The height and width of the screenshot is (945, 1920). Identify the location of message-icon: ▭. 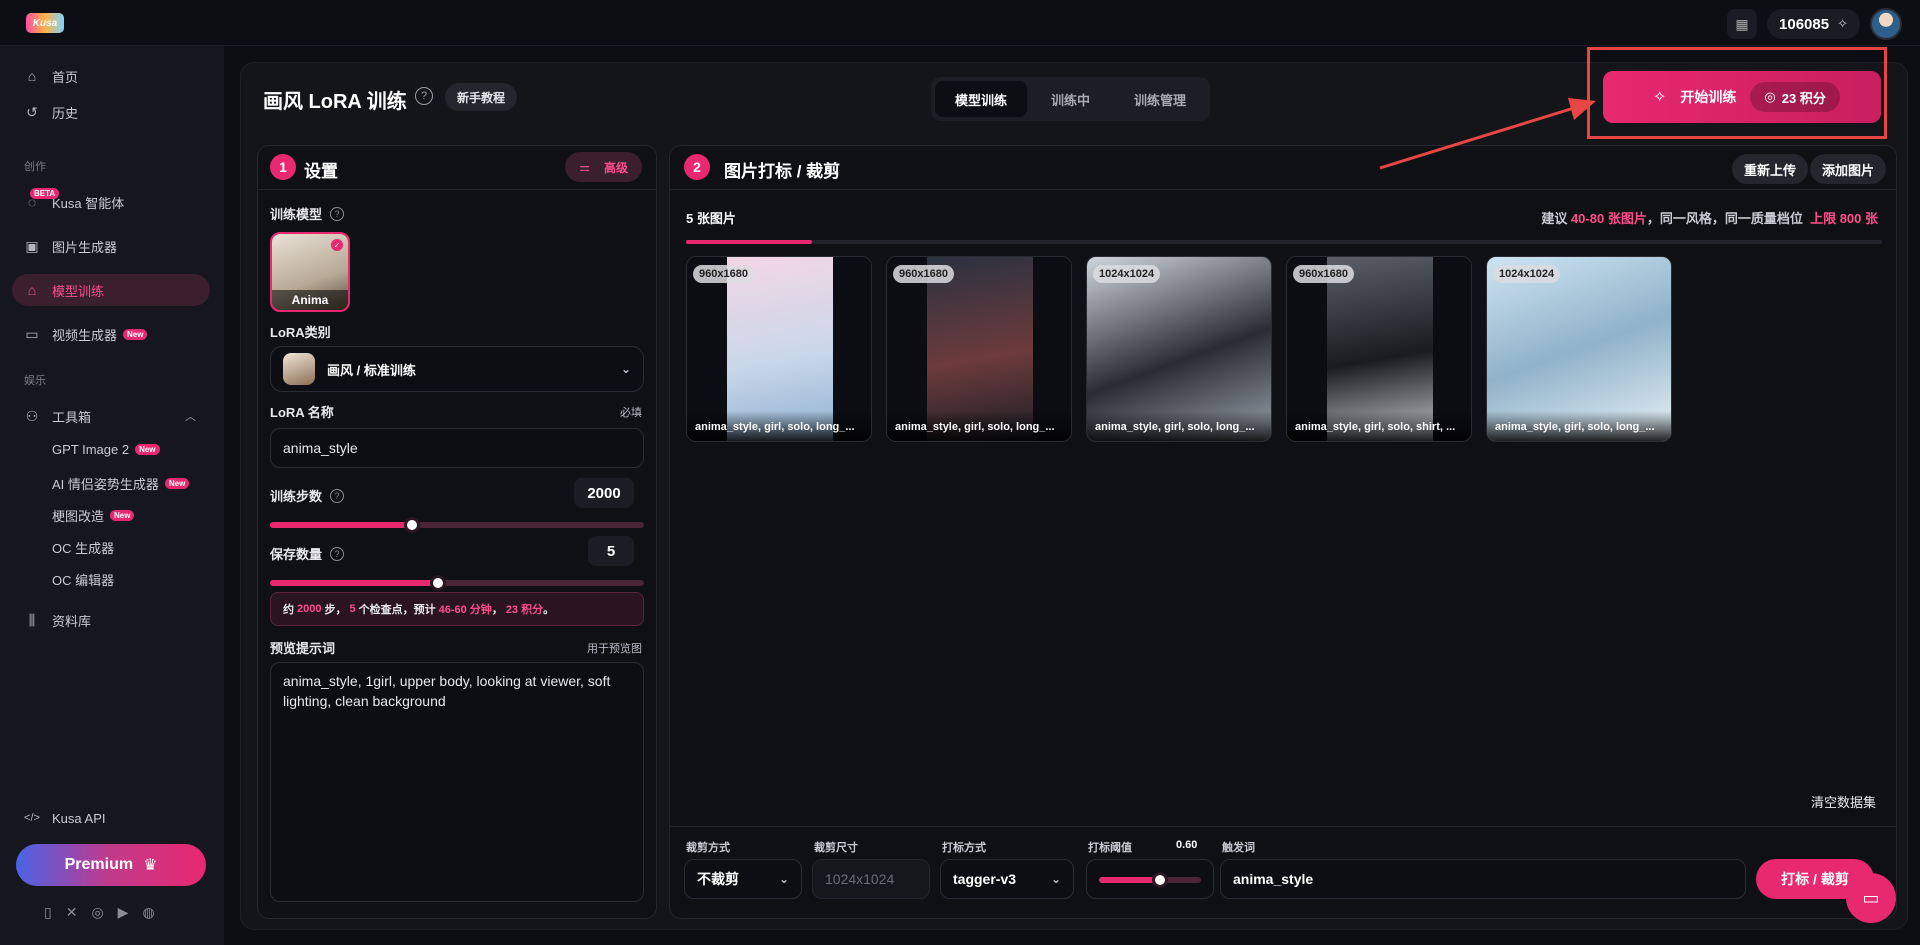
(1871, 897).